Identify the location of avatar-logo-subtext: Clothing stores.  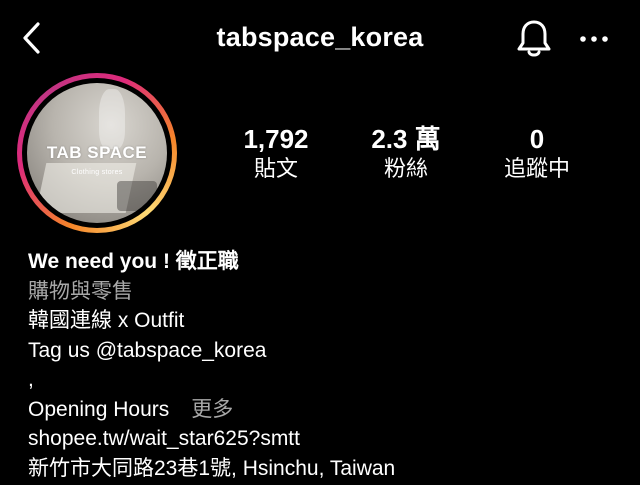
(97, 172).